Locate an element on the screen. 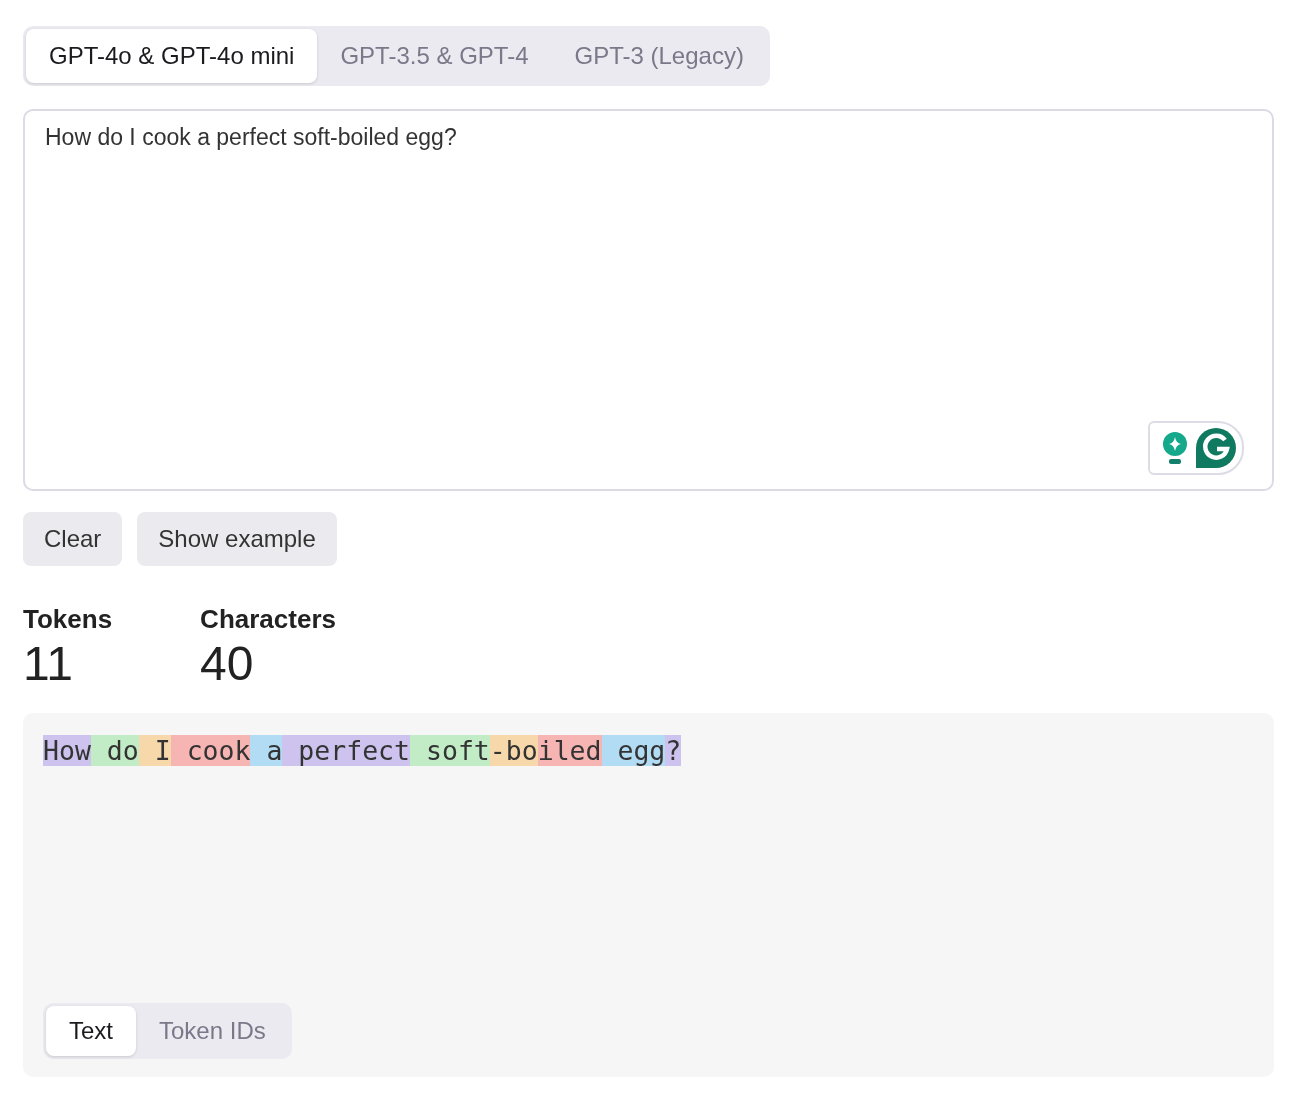  lightbulb-icon is located at coordinates (1175, 448).